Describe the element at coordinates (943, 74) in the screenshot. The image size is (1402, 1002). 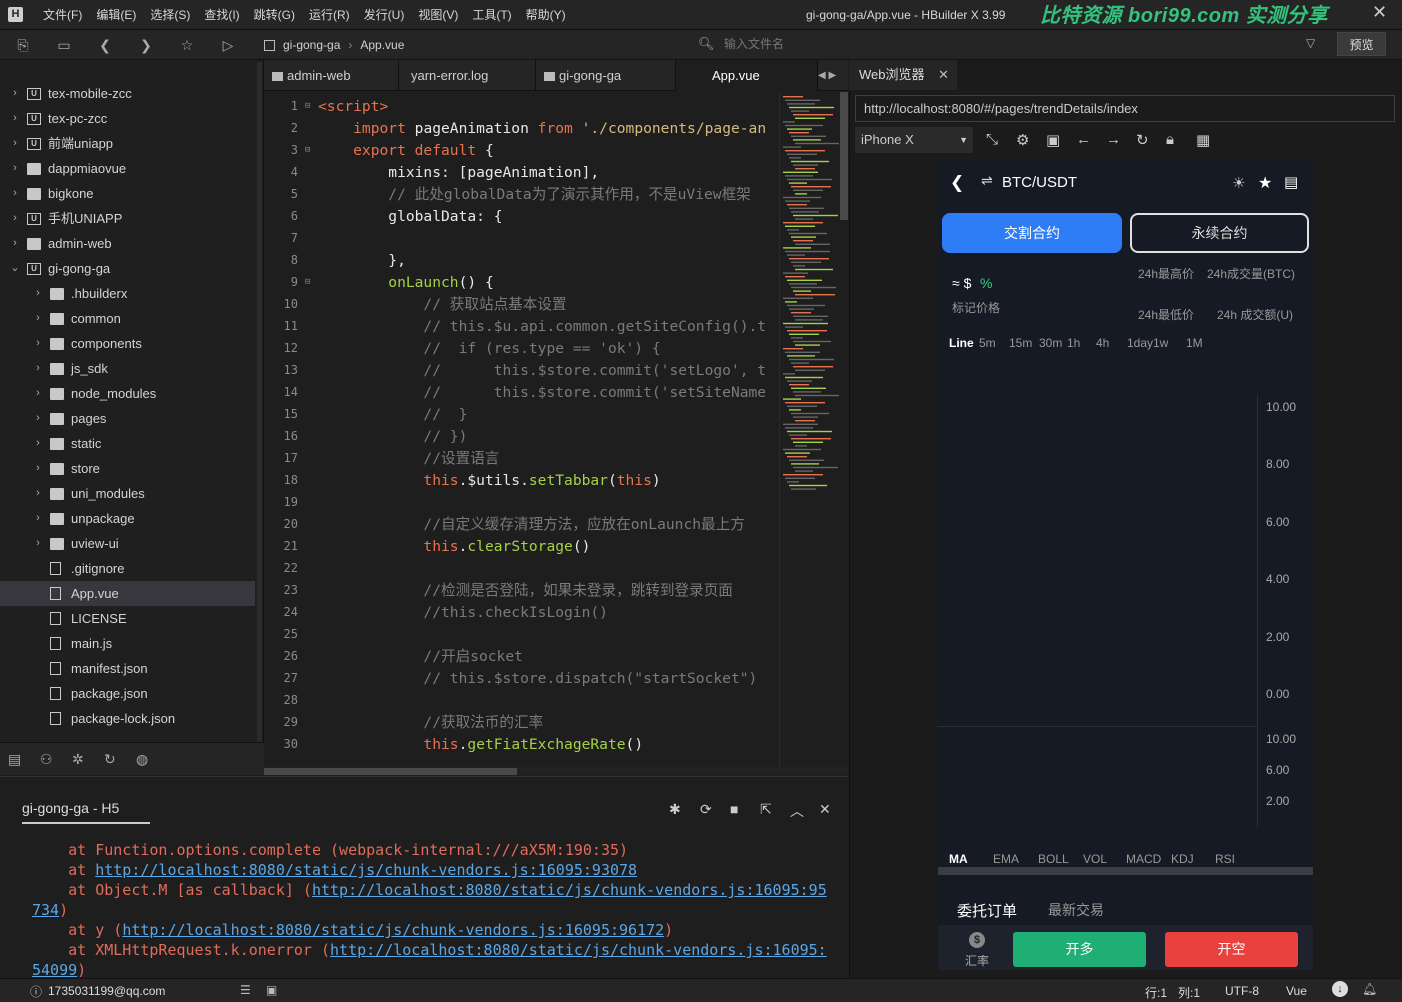
I see `close-tab-icon: ✕` at that location.